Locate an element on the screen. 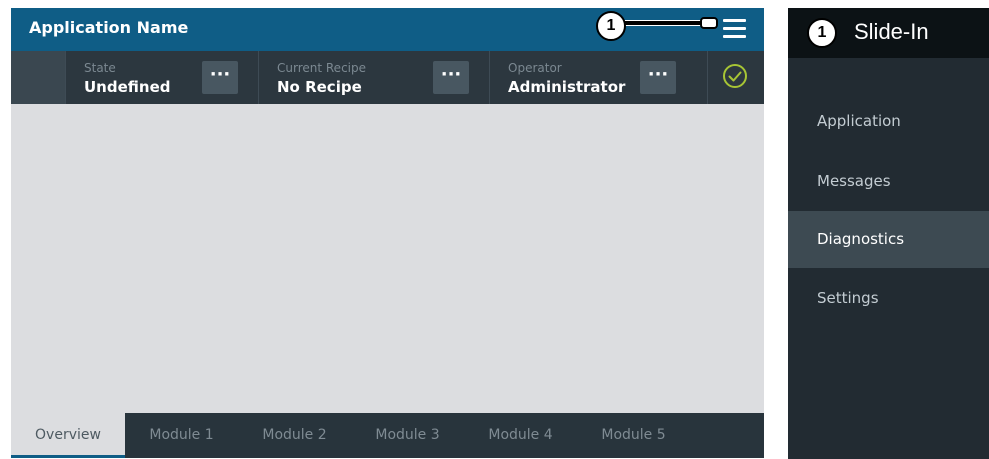 The width and height of the screenshot is (989, 459). panel-title: Slide-In is located at coordinates (891, 31).